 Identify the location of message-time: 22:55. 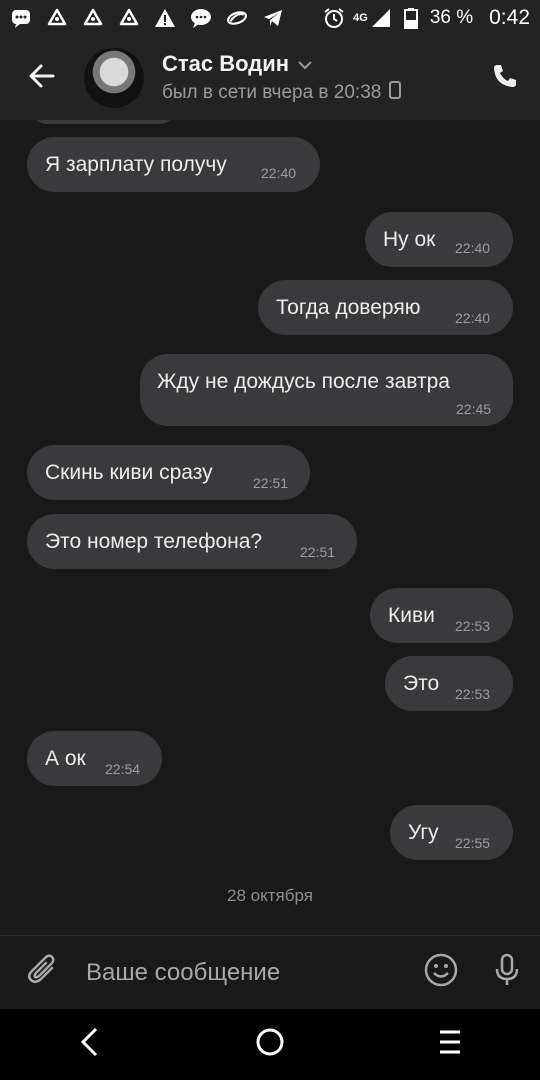
(473, 843).